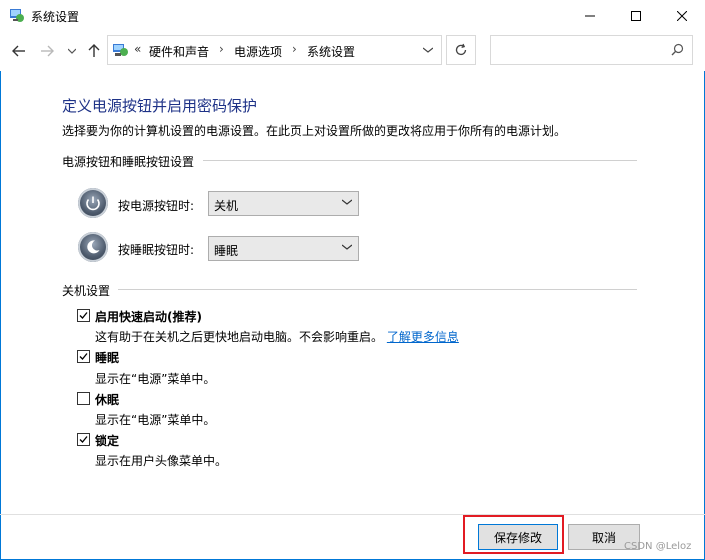 This screenshot has height=560, width=705. I want to click on back-button, so click(19, 51).